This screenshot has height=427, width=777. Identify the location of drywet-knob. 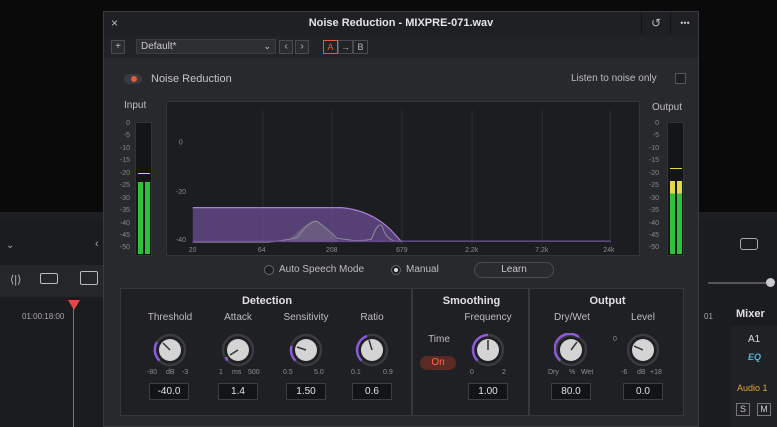
(571, 350).